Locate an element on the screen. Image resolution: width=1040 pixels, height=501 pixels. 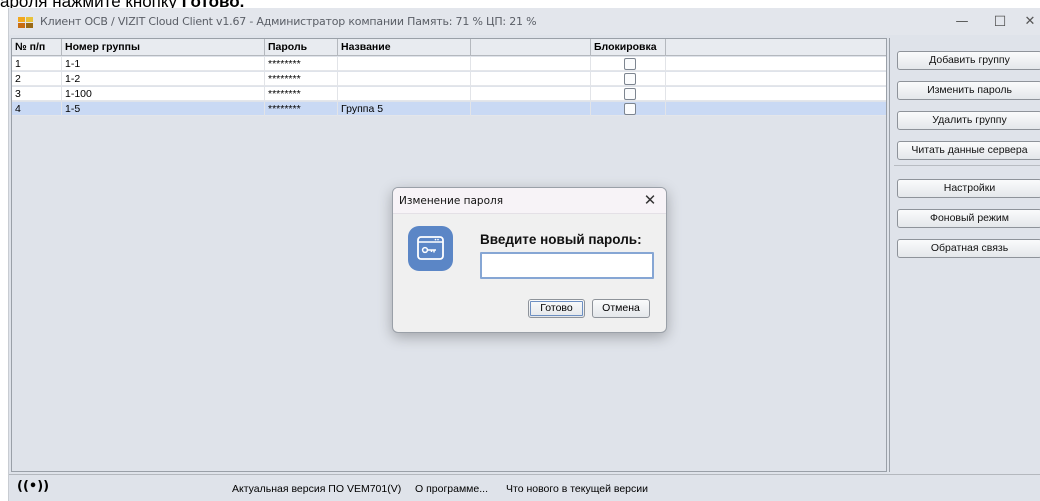
table-row: 2 1-2 ******** is located at coordinates (449, 79).